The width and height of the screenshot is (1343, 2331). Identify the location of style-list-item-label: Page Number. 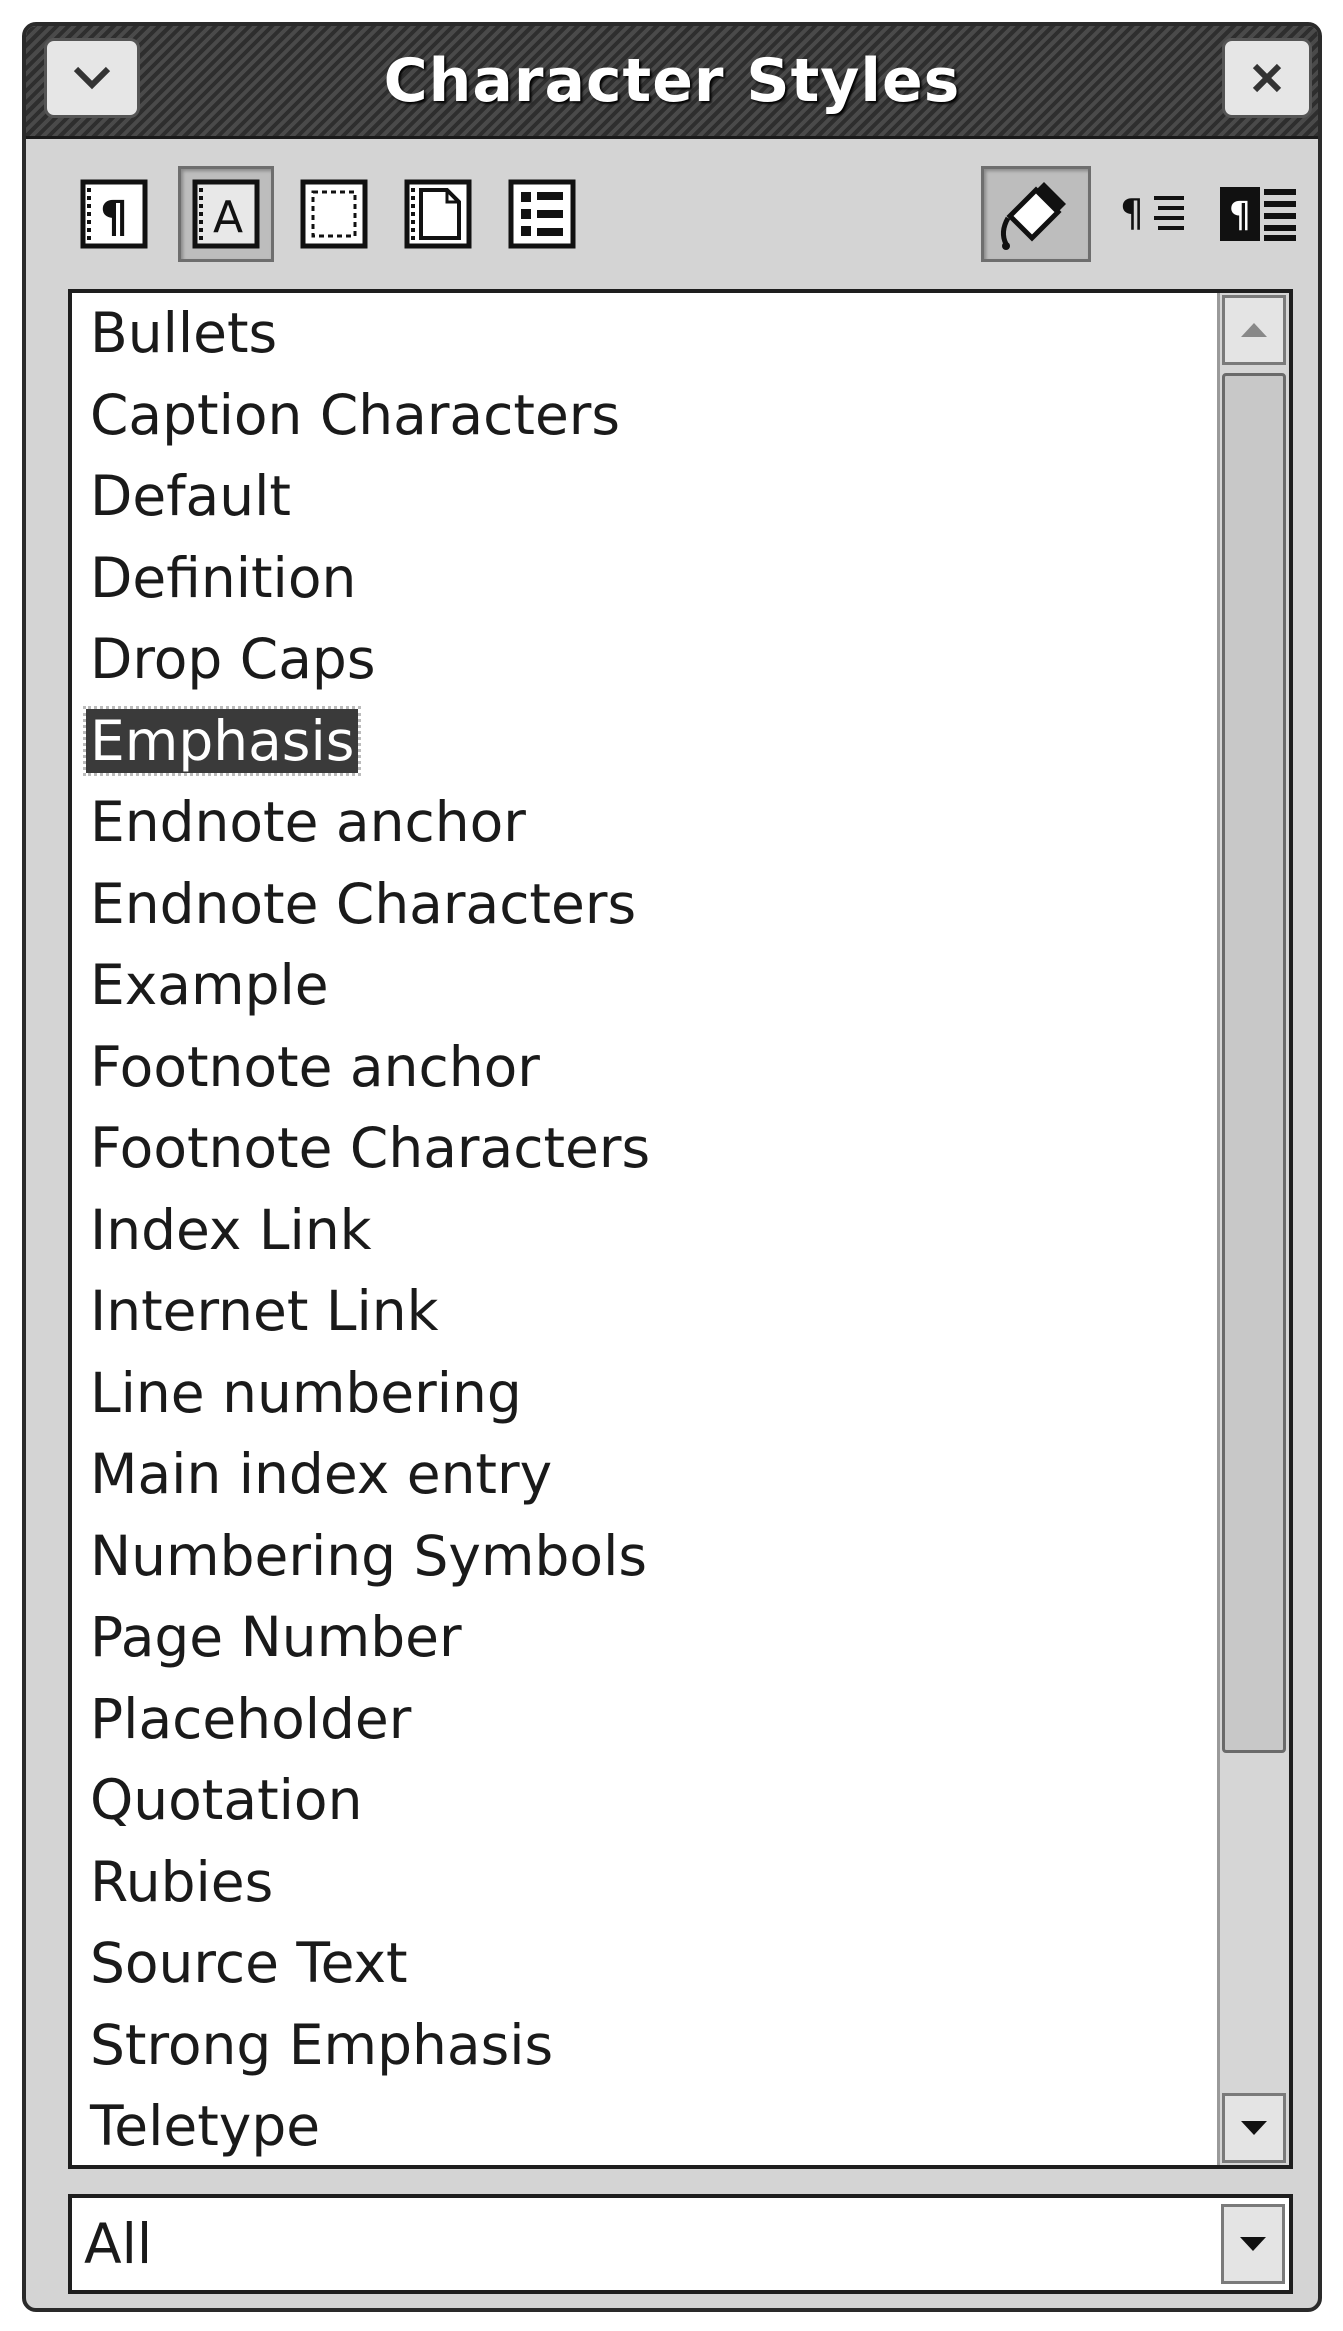
(276, 1637).